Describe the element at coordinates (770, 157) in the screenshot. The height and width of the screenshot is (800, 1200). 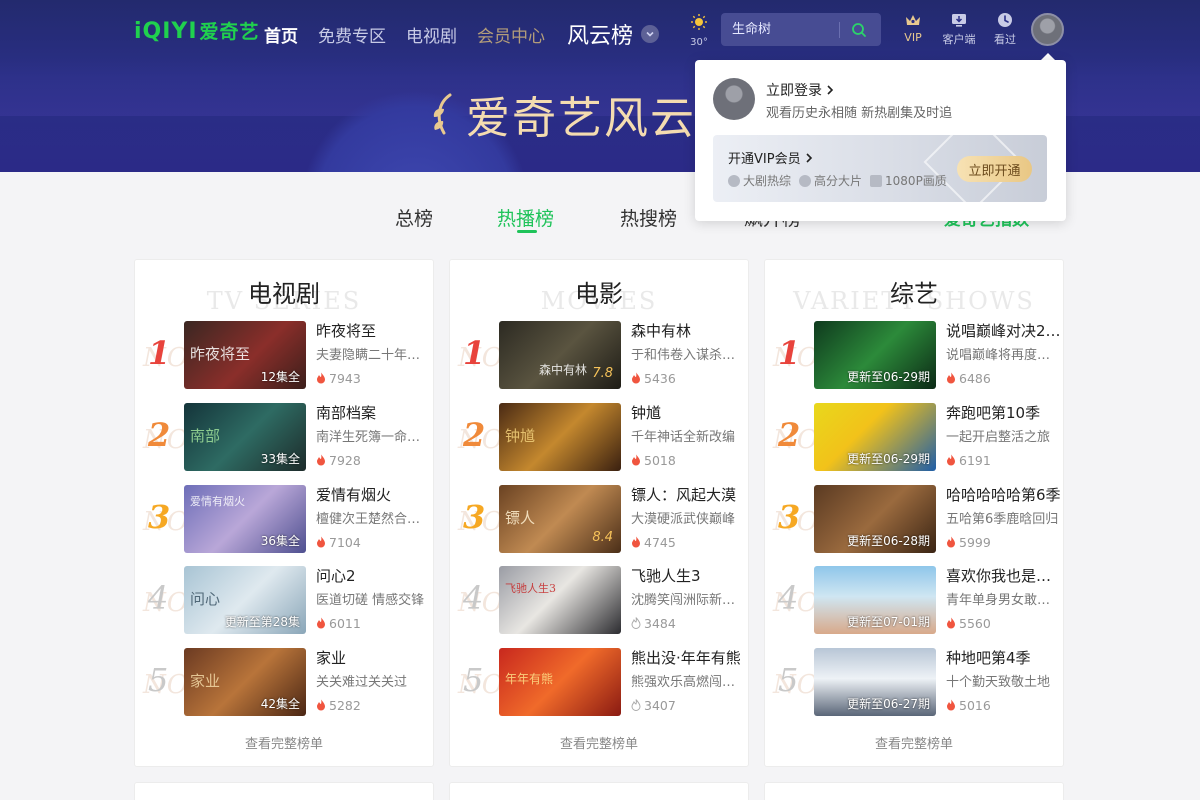
I see `vip-open-link: 开通VIP会员` at that location.